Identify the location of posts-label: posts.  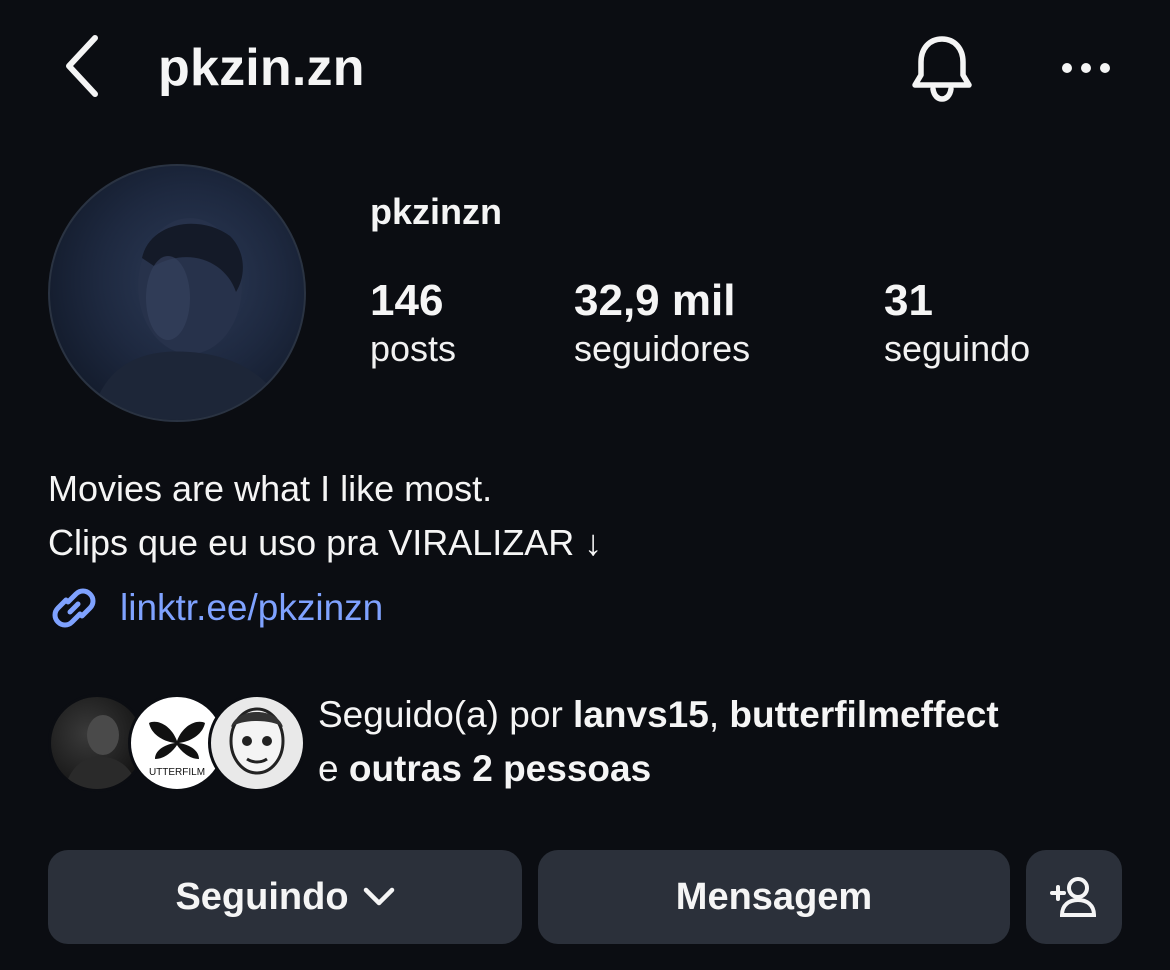
(413, 348).